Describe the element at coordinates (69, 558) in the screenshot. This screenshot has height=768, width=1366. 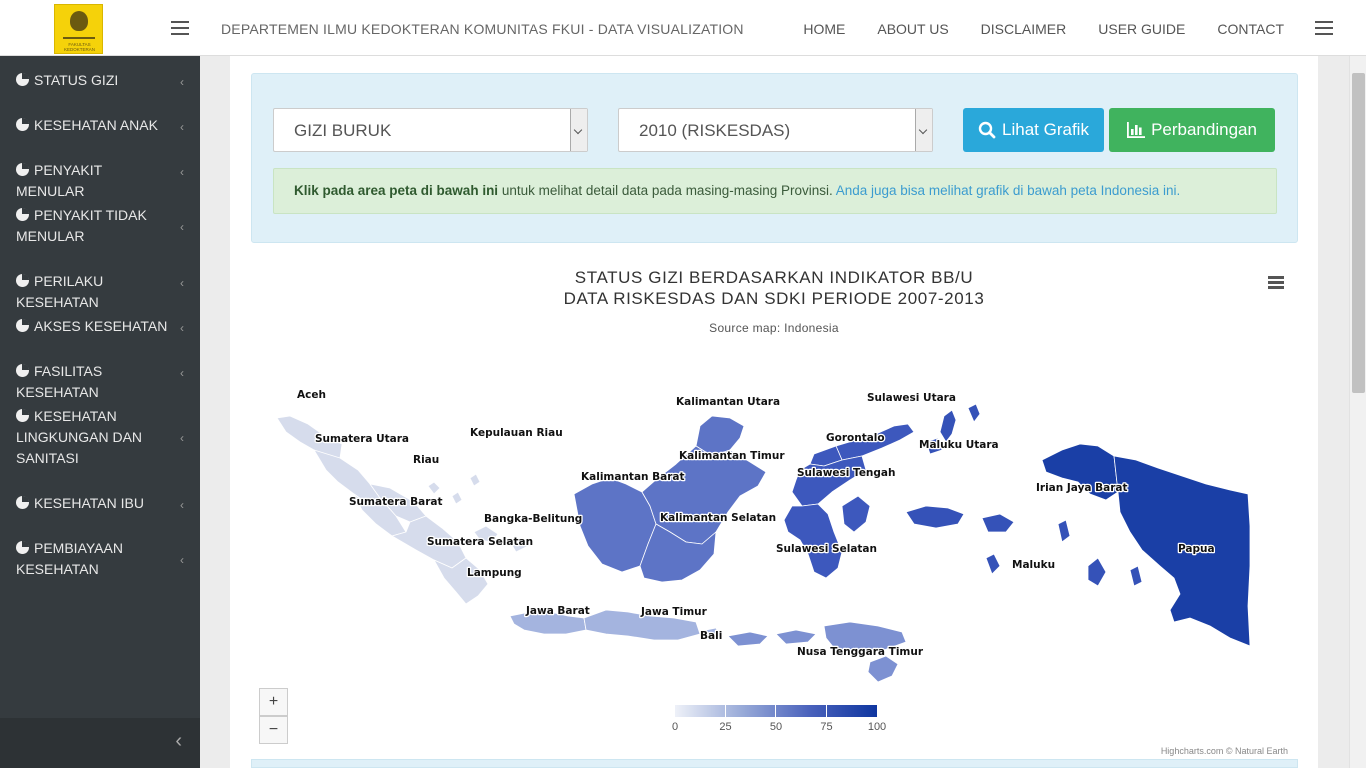
I see `sidebar-item-label: PEMBIAYAAN KESEHATAN` at that location.